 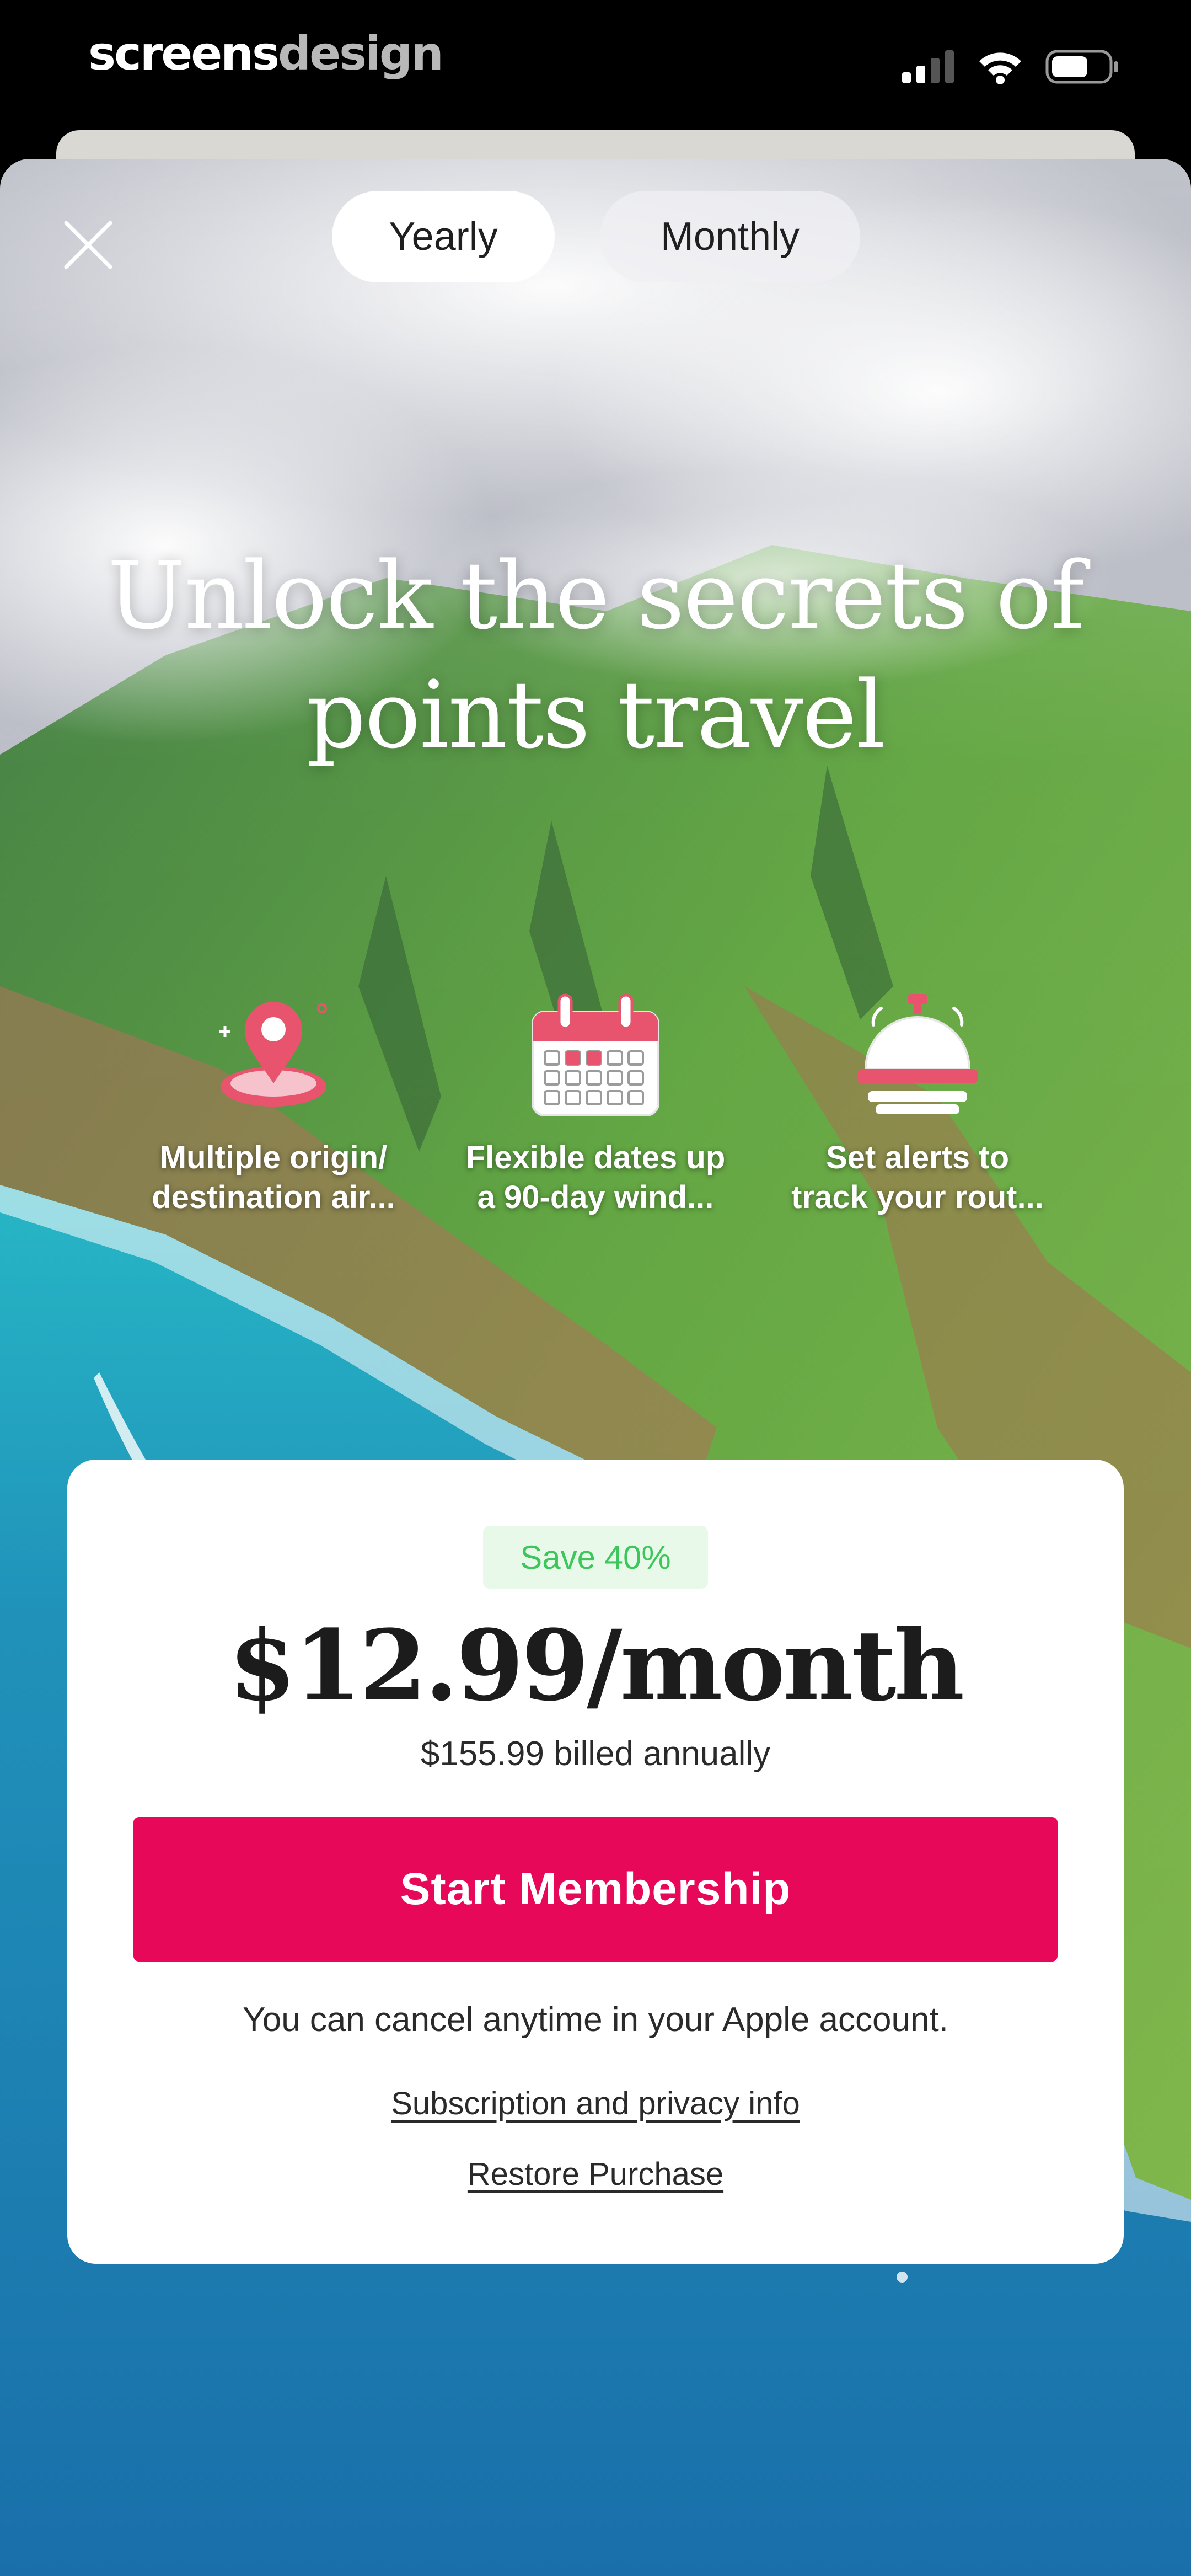 I want to click on subscription-privacy-link-text: Subscription and privacy info, so click(x=595, y=2103).